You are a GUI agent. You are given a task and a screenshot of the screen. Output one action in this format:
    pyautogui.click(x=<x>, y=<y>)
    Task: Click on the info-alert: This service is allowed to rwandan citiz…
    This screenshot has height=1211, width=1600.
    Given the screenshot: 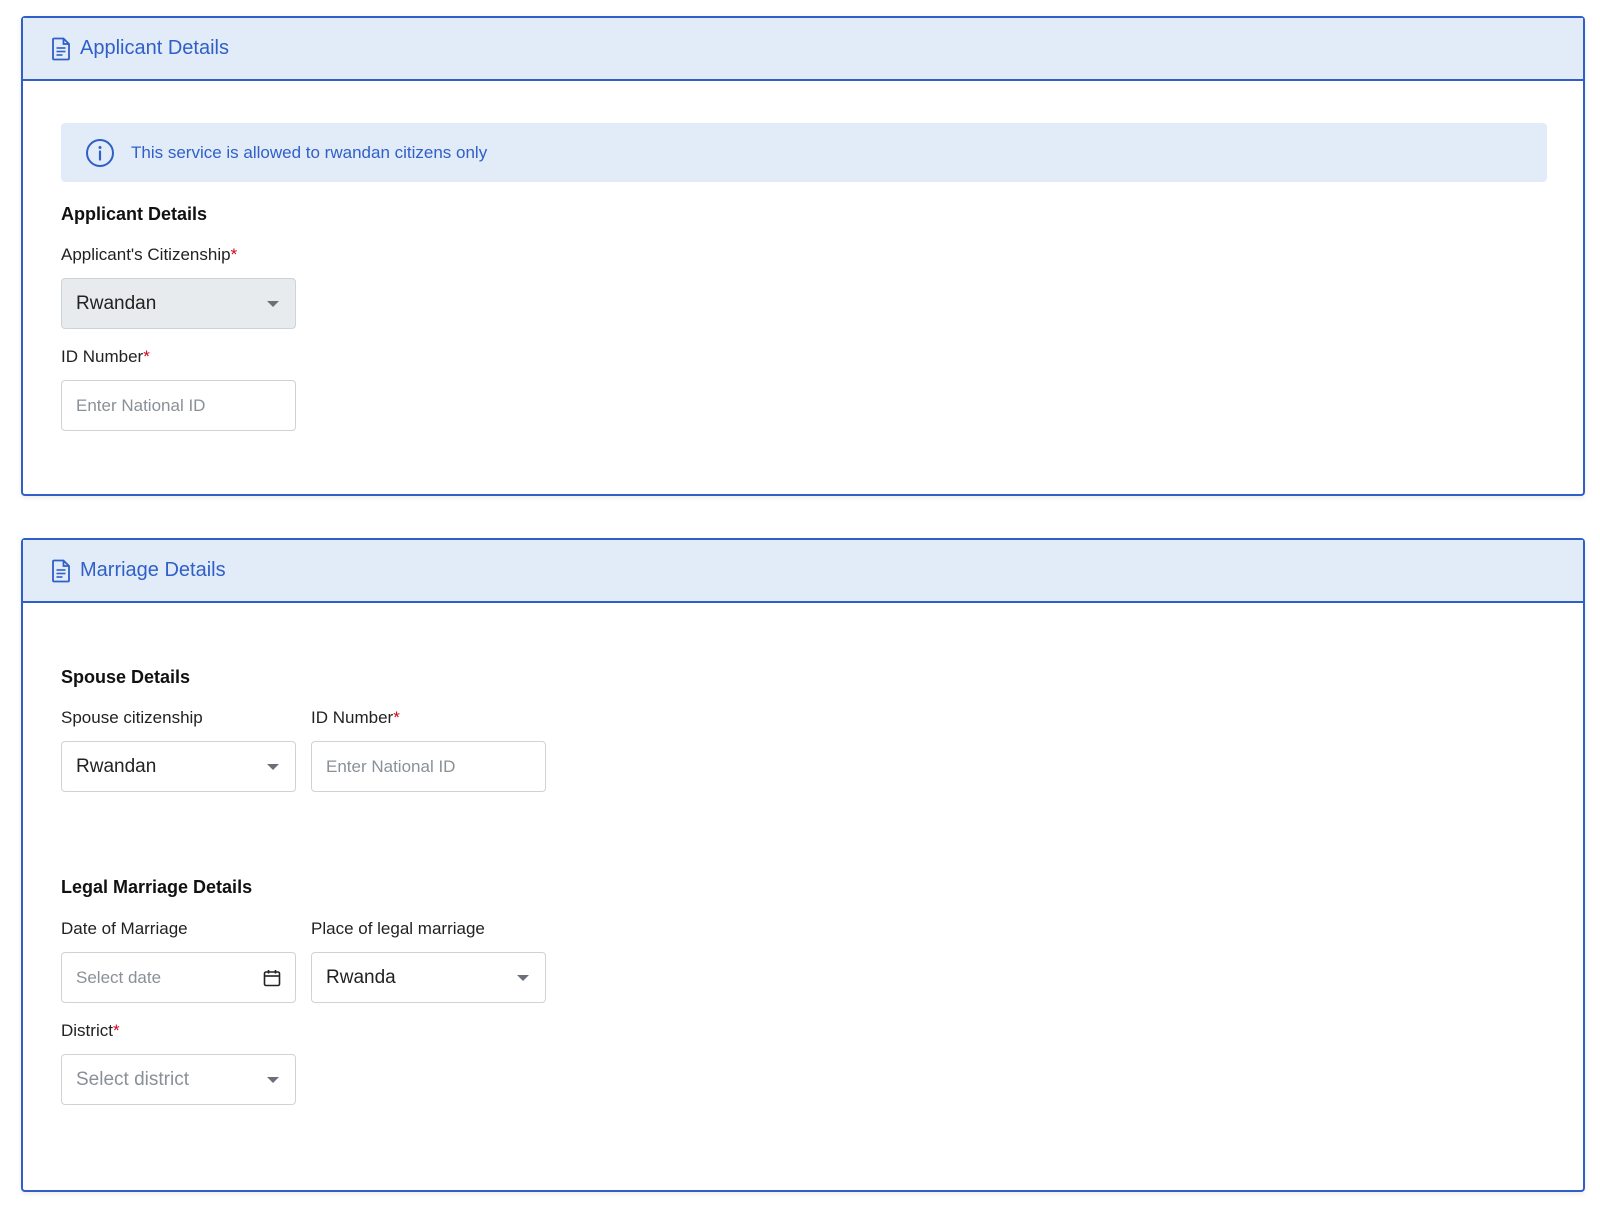 What is the action you would take?
    pyautogui.click(x=804, y=152)
    